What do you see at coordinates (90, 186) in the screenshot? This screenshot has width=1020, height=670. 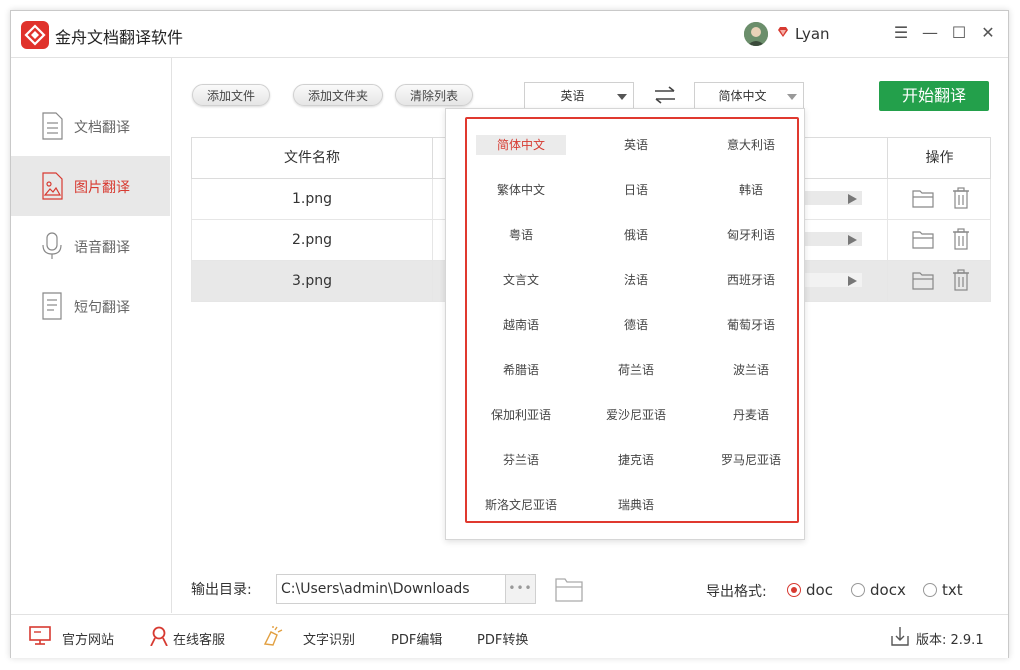 I see `sidebar-item-image: 图片翻译` at bounding box center [90, 186].